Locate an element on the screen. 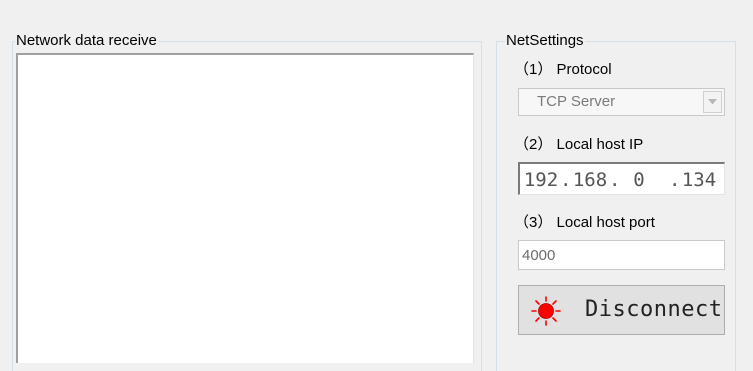 Image resolution: width=753 pixels, height=371 pixels. local-ip-label: （2） Local host IP is located at coordinates (579, 144).